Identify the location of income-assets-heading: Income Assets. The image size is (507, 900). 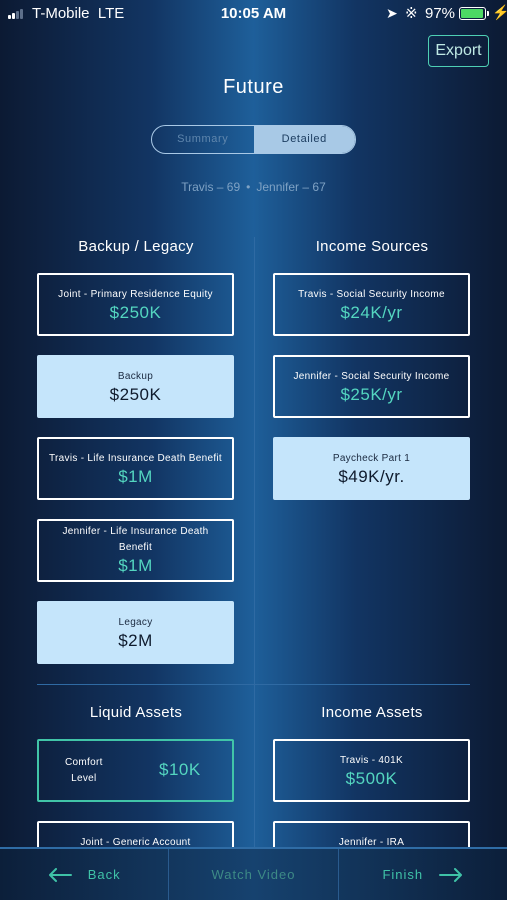
(372, 712).